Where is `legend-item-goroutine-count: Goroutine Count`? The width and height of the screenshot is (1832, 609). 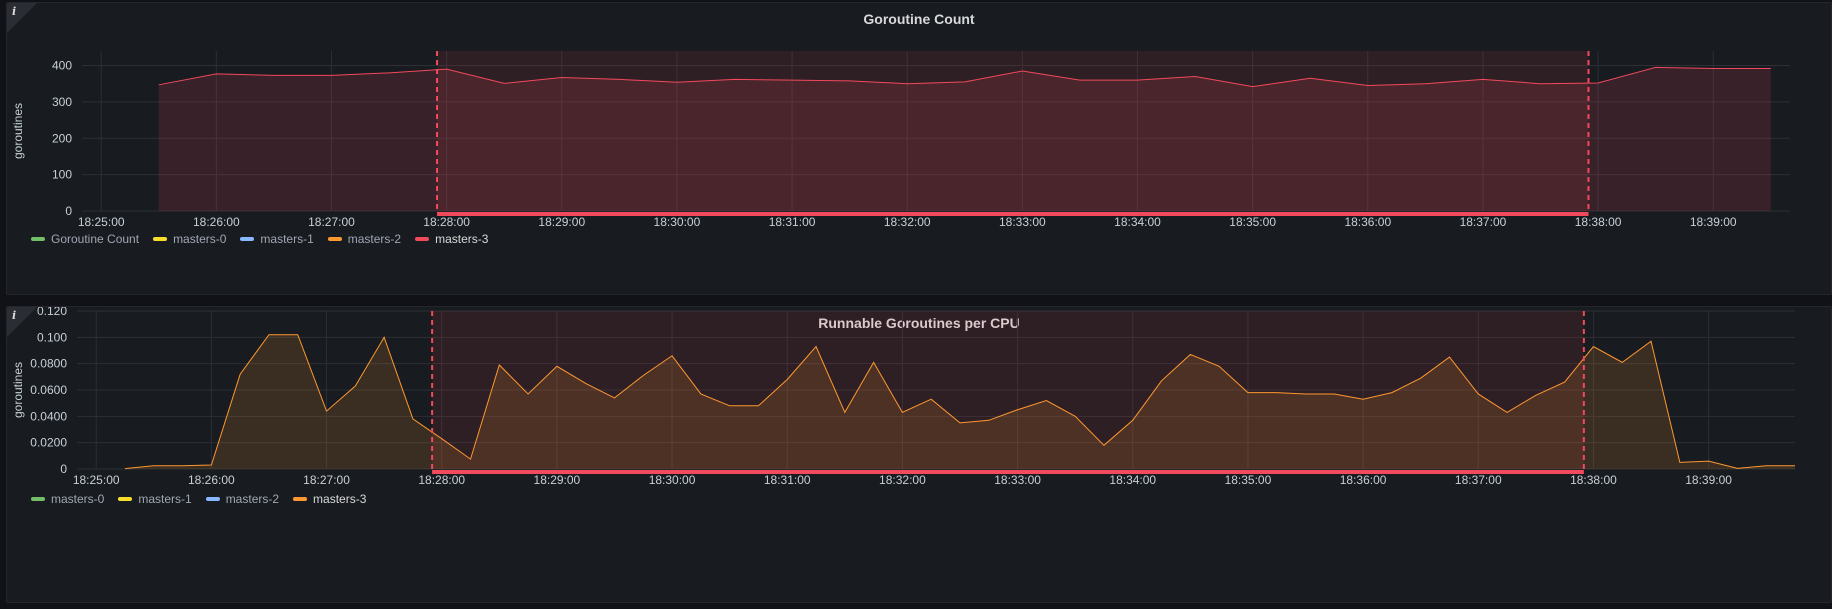 legend-item-goroutine-count: Goroutine Count is located at coordinates (85, 239).